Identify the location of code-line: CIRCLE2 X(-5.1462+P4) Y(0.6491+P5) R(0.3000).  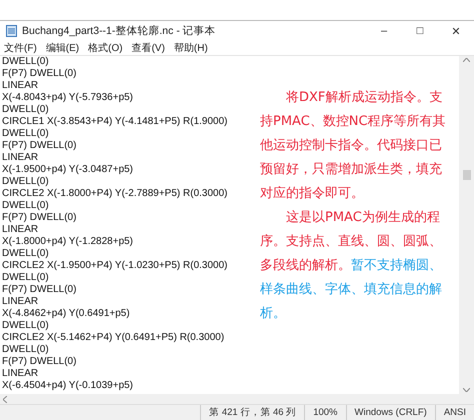
(113, 338).